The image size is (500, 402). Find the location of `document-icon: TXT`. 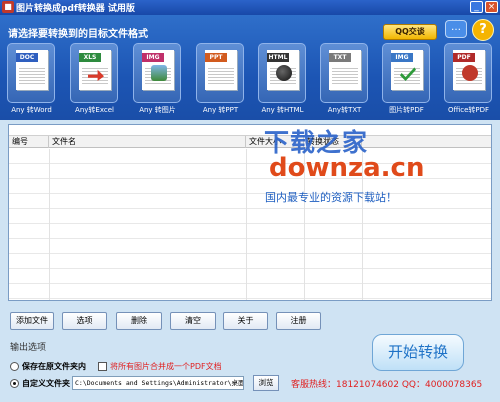

document-icon: TXT is located at coordinates (345, 70).